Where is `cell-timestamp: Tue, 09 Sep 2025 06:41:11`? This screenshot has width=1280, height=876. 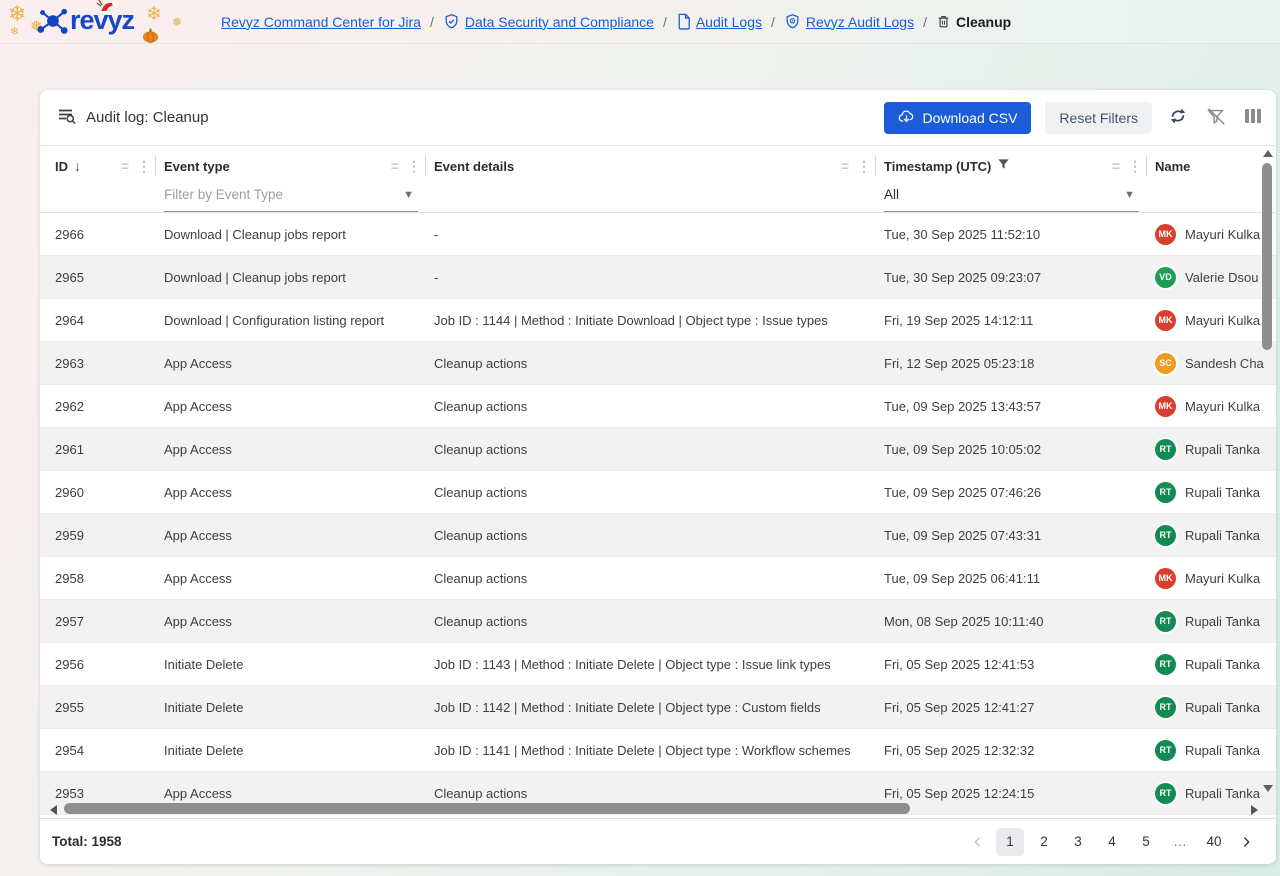 cell-timestamp: Tue, 09 Sep 2025 06:41:11 is located at coordinates (962, 578).